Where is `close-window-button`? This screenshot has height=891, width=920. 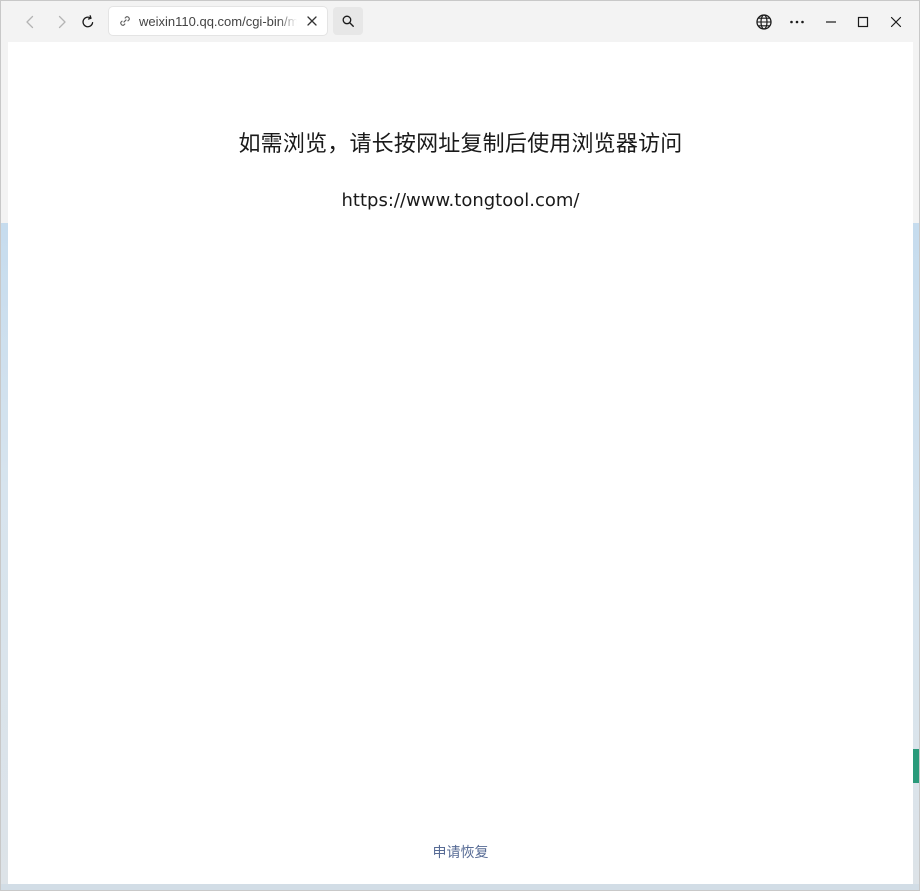
close-window-button is located at coordinates (896, 22).